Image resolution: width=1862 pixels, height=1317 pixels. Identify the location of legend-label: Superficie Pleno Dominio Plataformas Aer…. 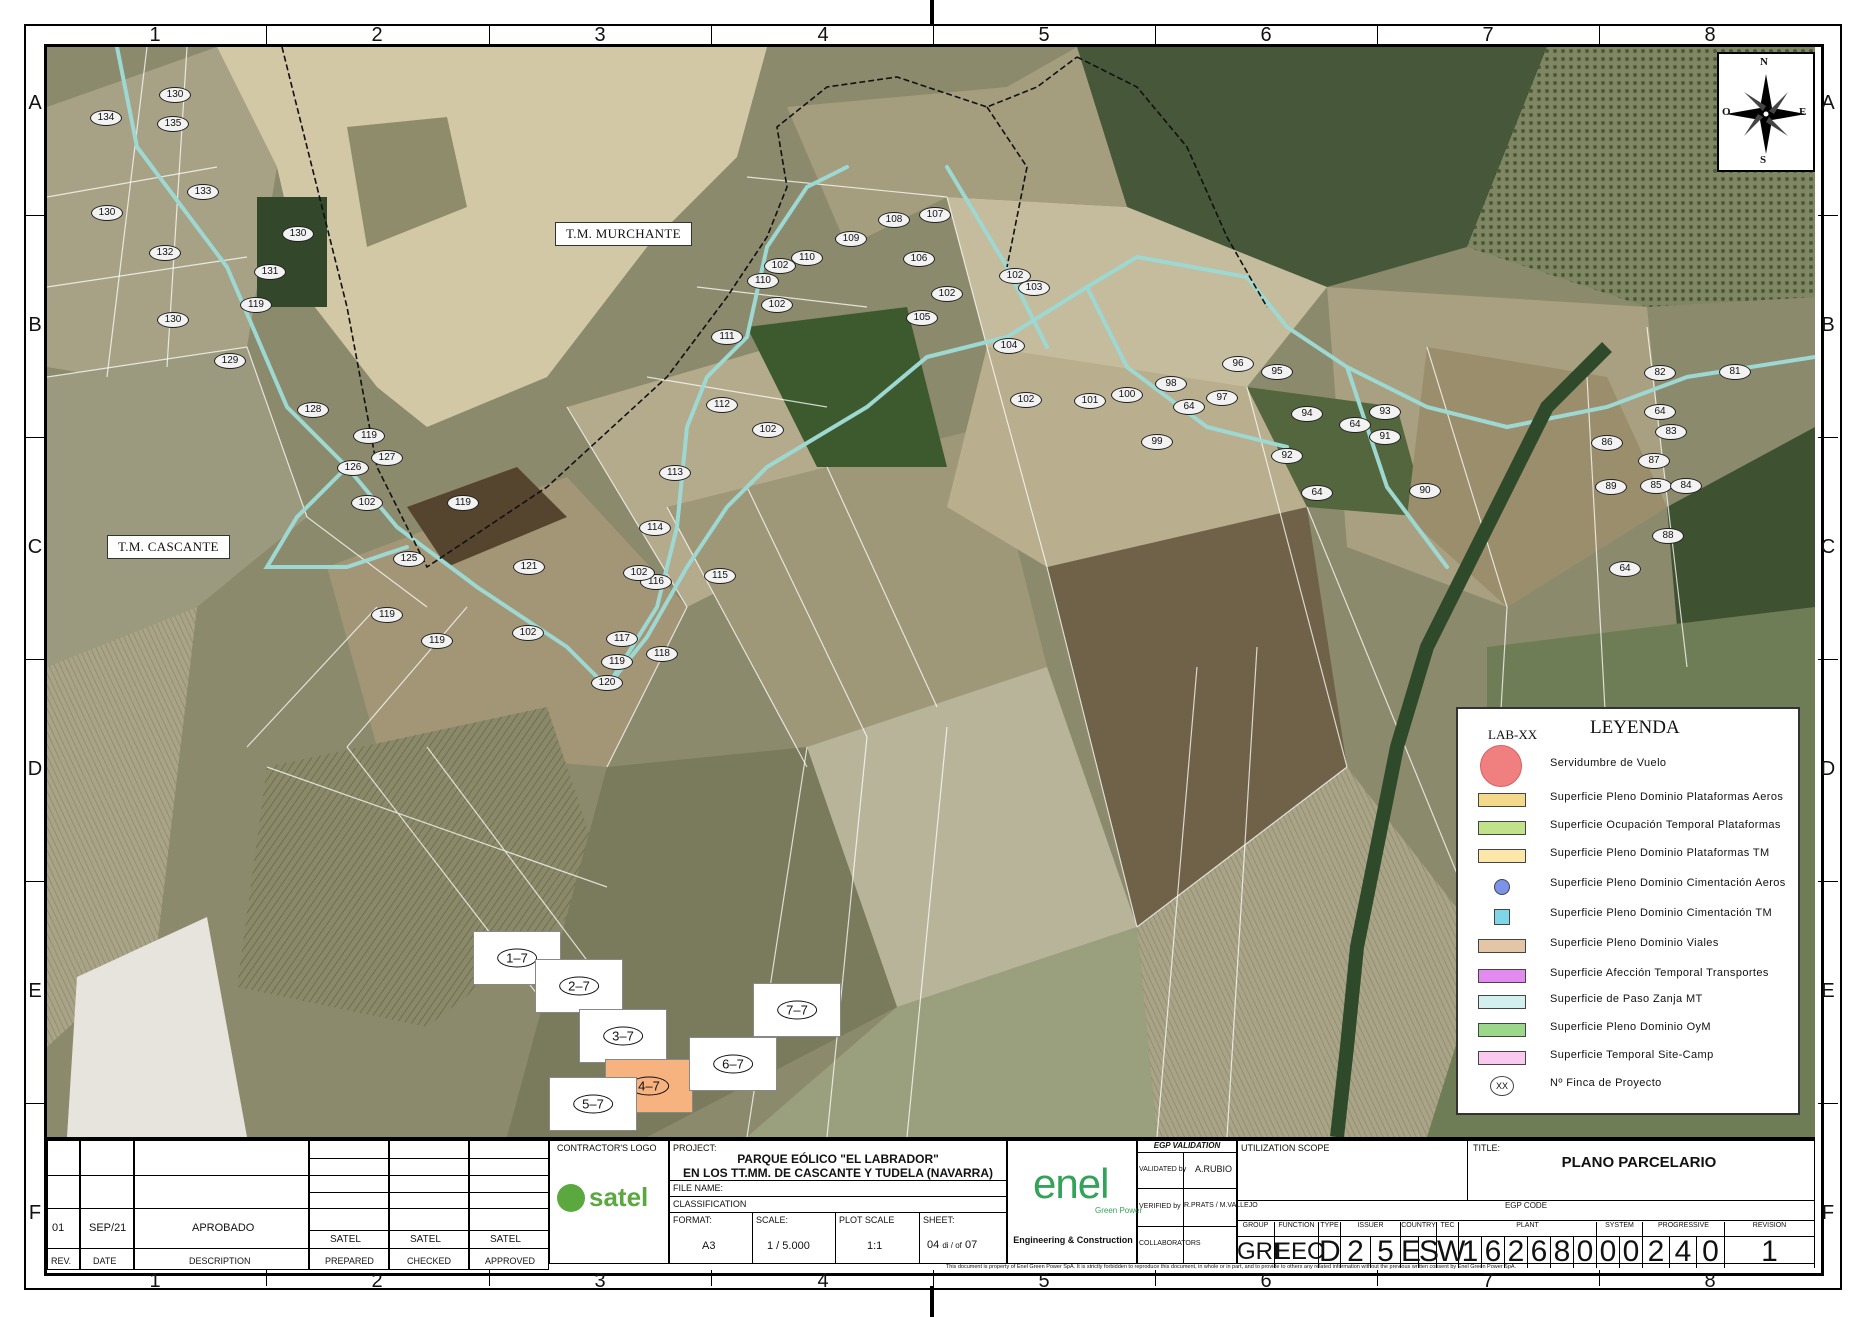
(1667, 797).